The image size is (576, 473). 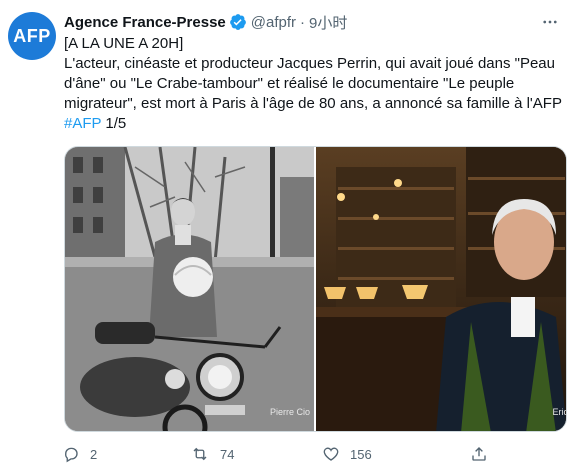 What do you see at coordinates (314, 124) in the screenshot?
I see `tweet-footer: #AFP 1/5` at bounding box center [314, 124].